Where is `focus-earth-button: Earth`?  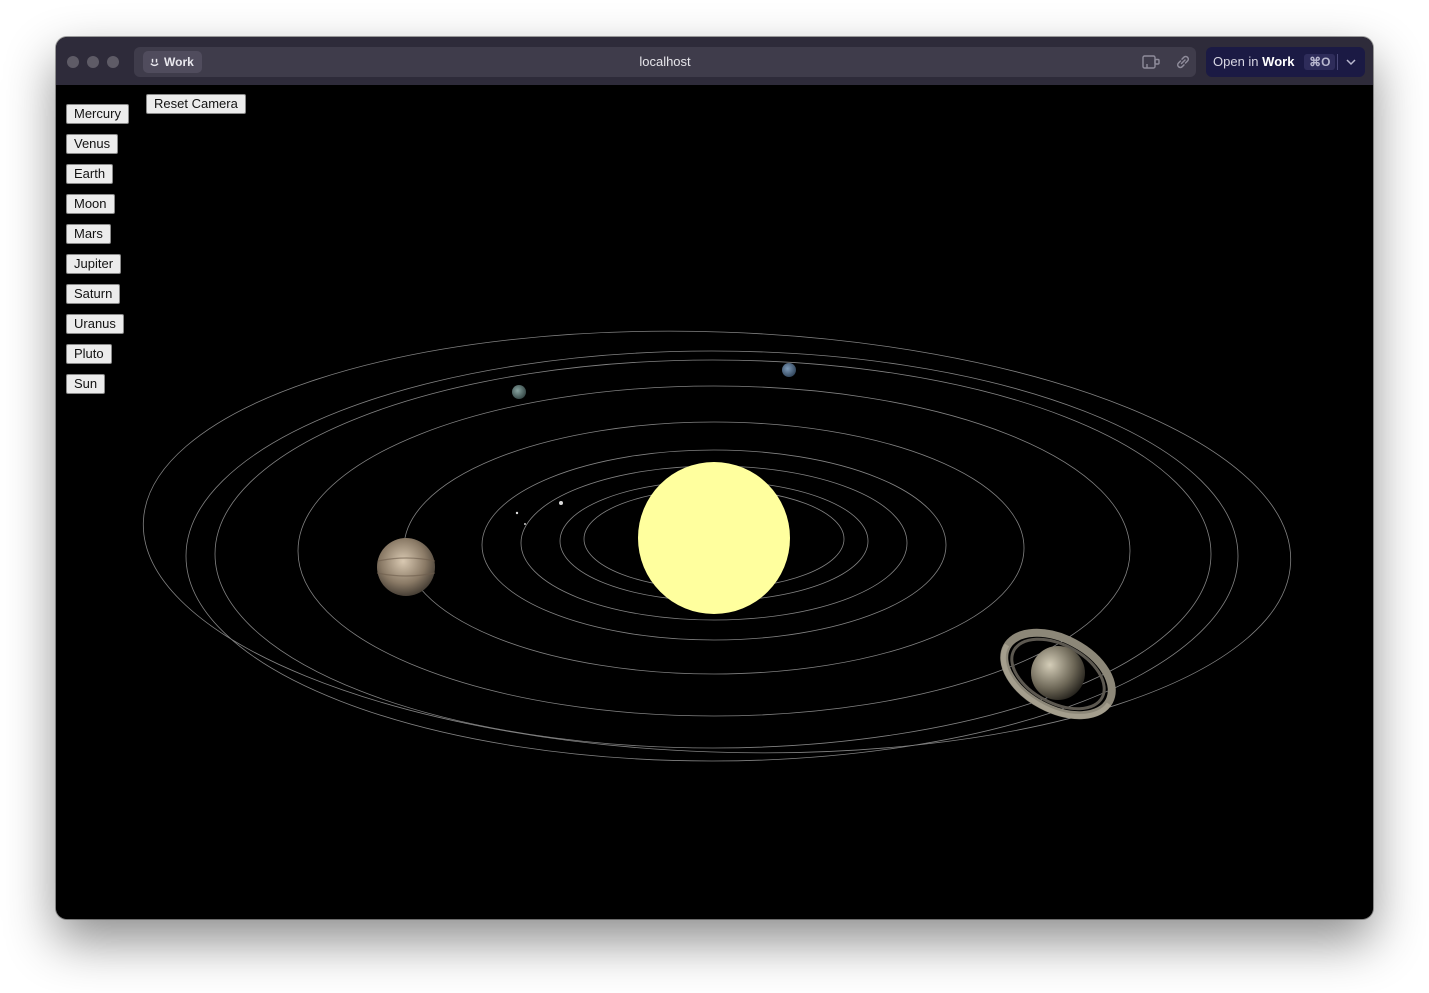
focus-earth-button: Earth is located at coordinates (90, 174).